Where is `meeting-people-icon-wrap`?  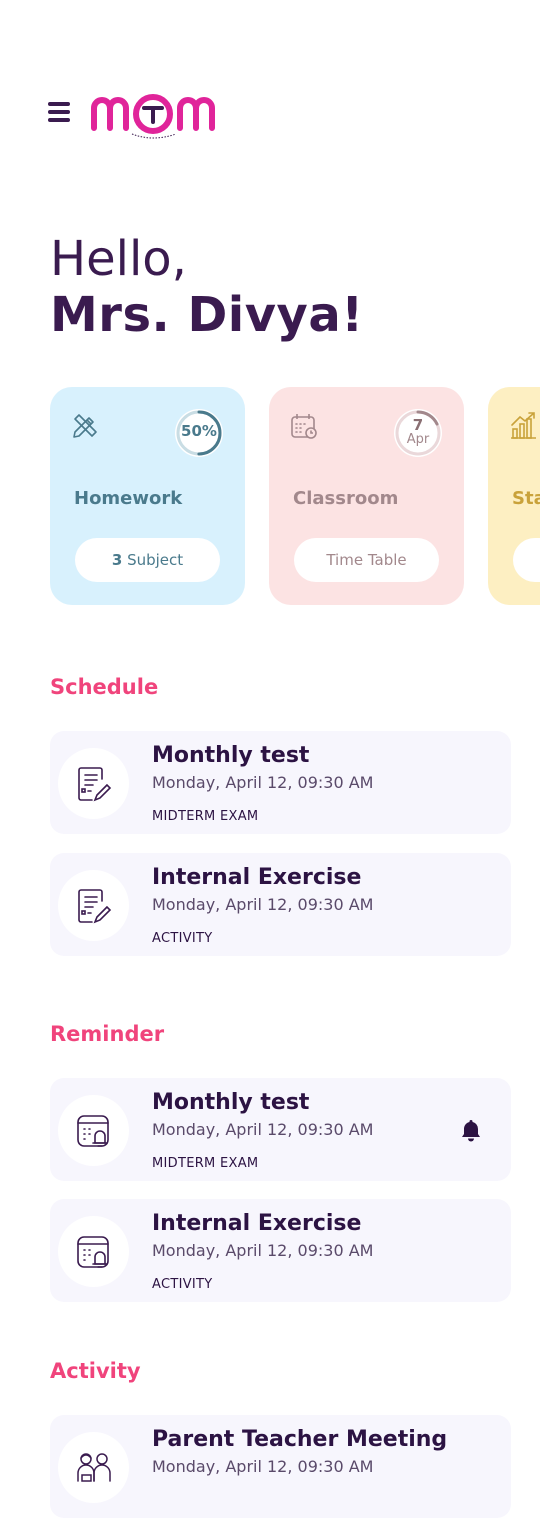
meeting-people-icon-wrap is located at coordinates (93, 1467).